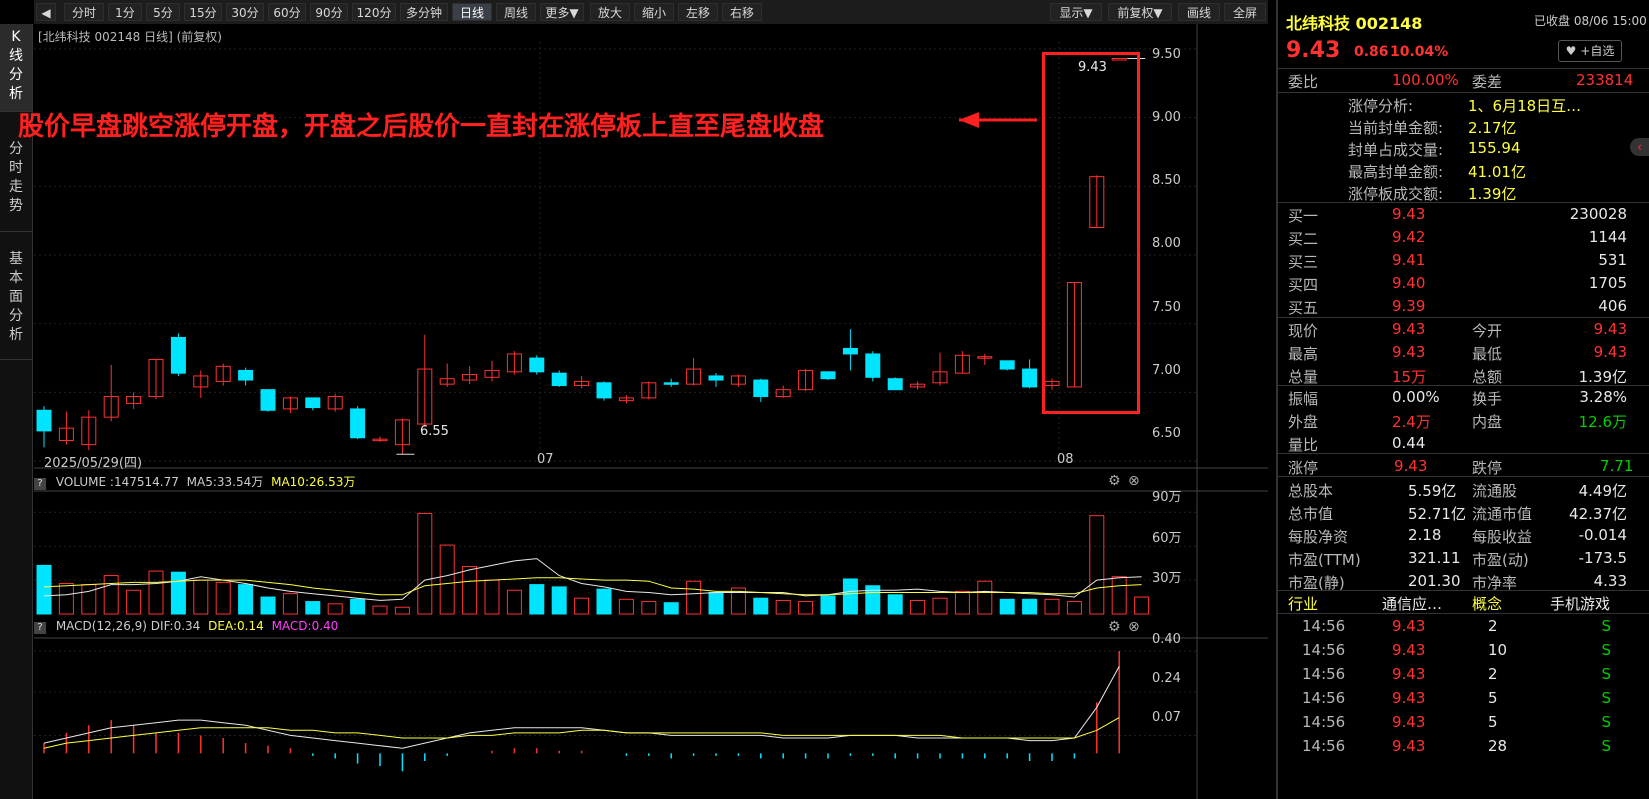  Describe the element at coordinates (125, 12) in the screenshot. I see `period-button: 1分` at that location.